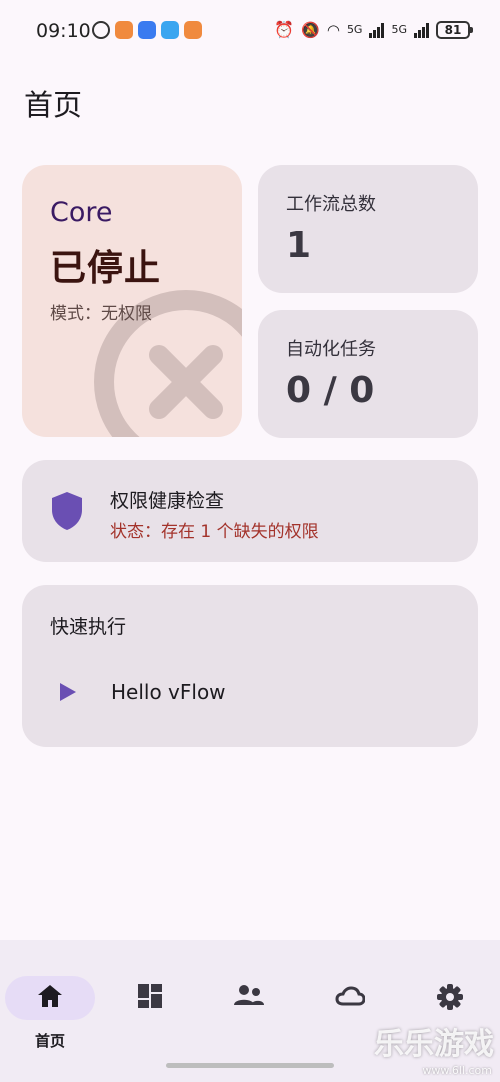  Describe the element at coordinates (457, 1070) in the screenshot. I see `watermark-url: www.6ll.com` at that location.